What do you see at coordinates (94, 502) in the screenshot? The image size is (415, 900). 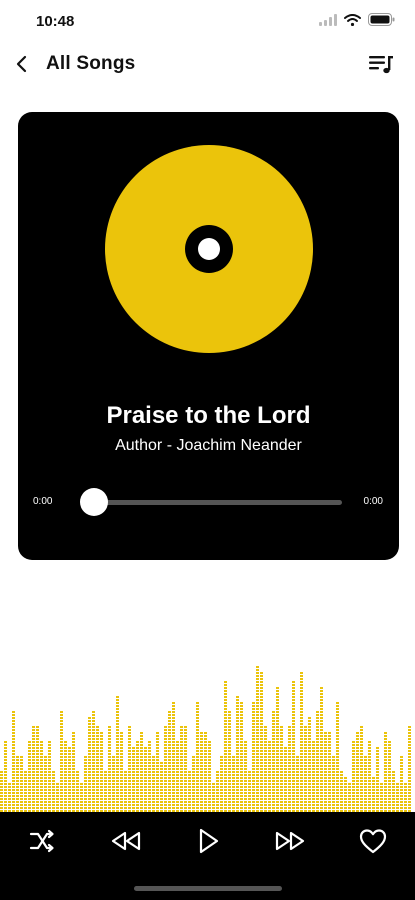 I see `progress-thumb` at bounding box center [94, 502].